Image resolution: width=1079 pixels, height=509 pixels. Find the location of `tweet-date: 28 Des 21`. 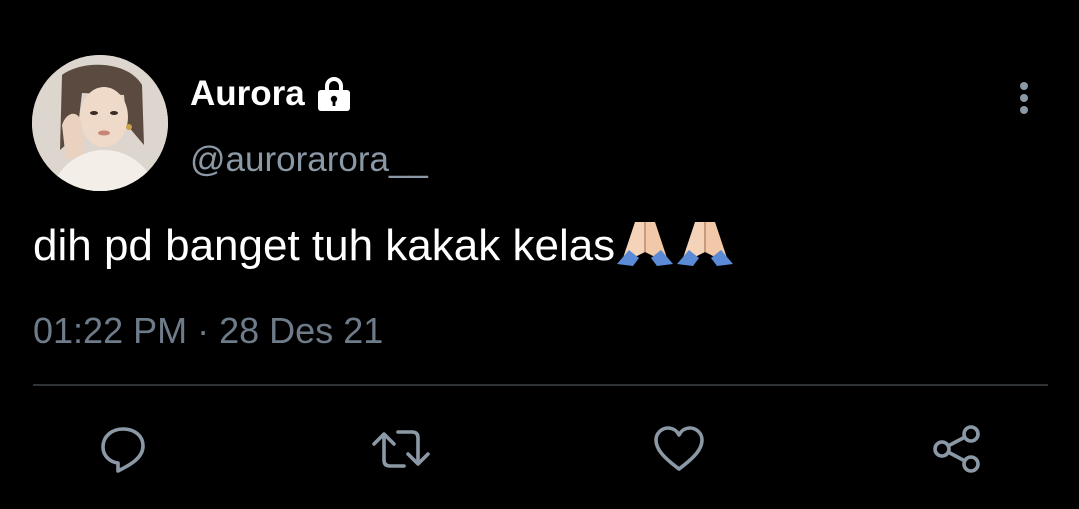

tweet-date: 28 Des 21 is located at coordinates (301, 330).